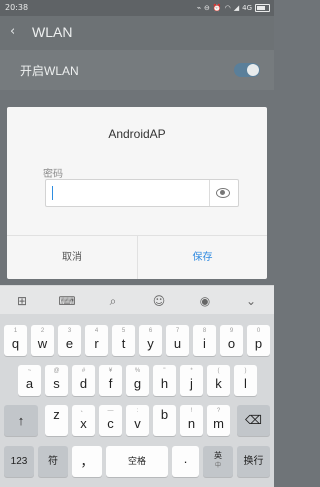  I want to click on key-z: z, so click(56, 420).